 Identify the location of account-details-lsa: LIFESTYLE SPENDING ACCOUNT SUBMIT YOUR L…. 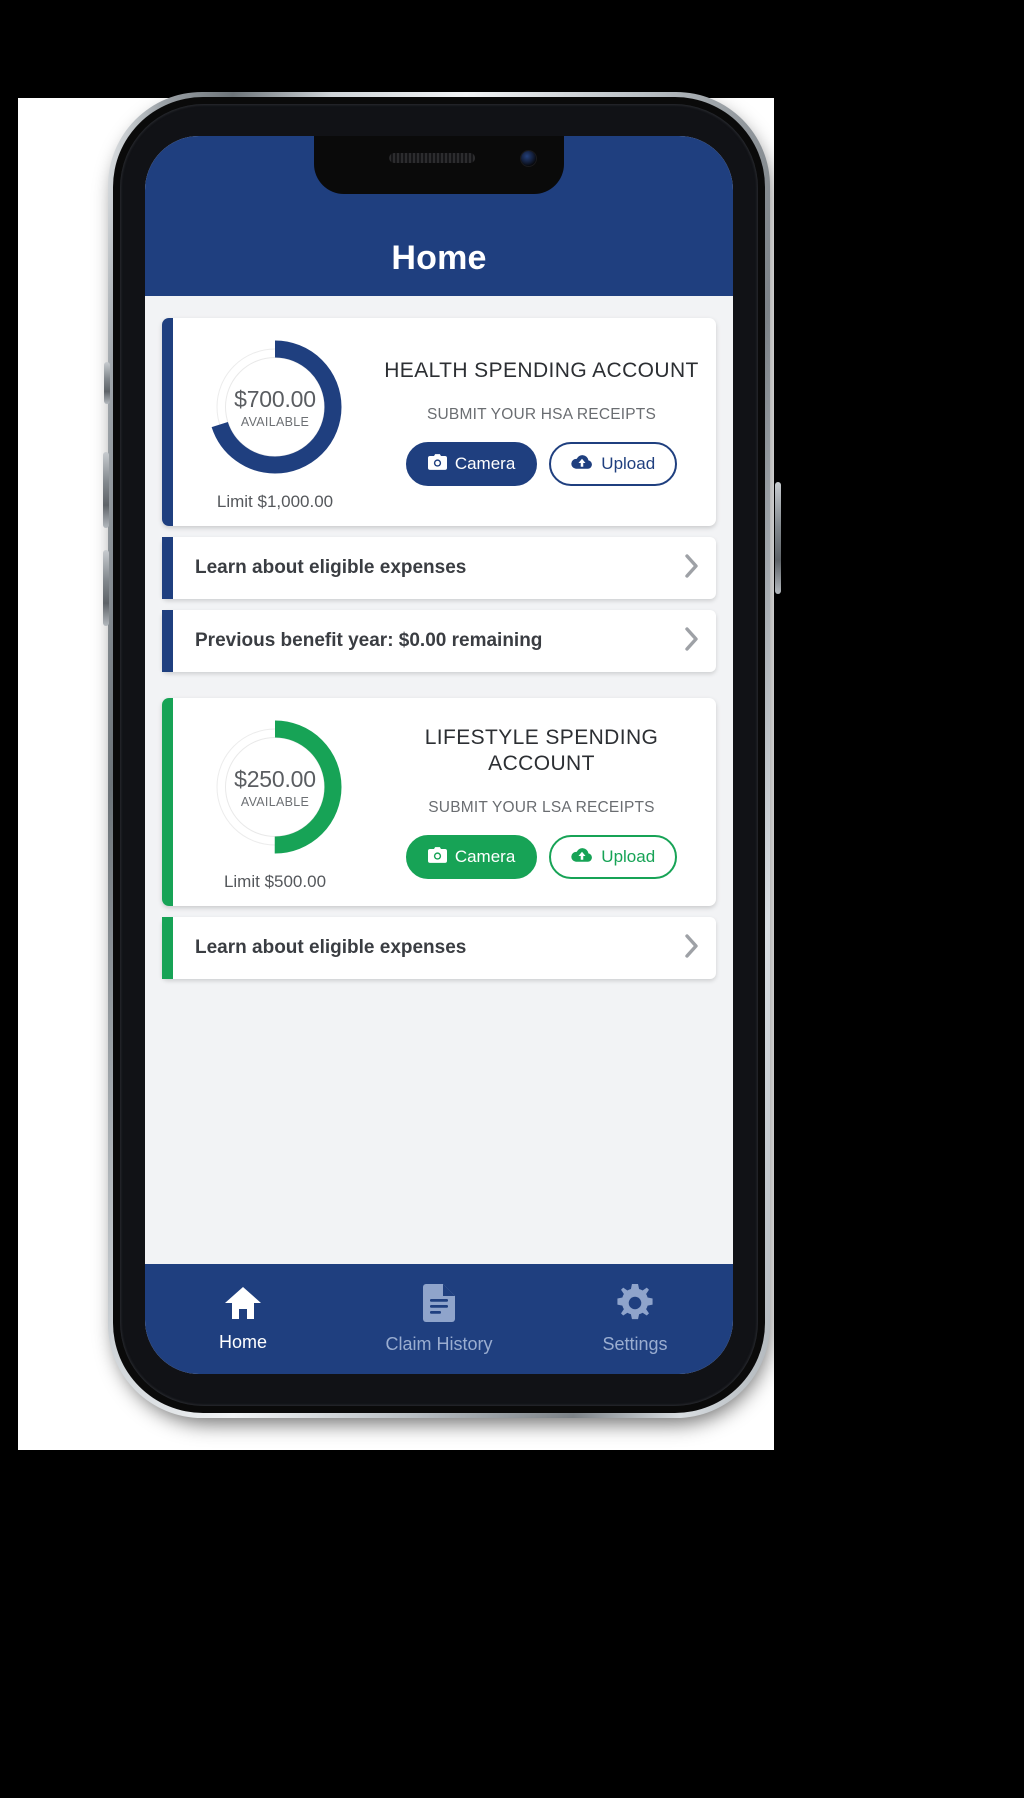
(541, 802).